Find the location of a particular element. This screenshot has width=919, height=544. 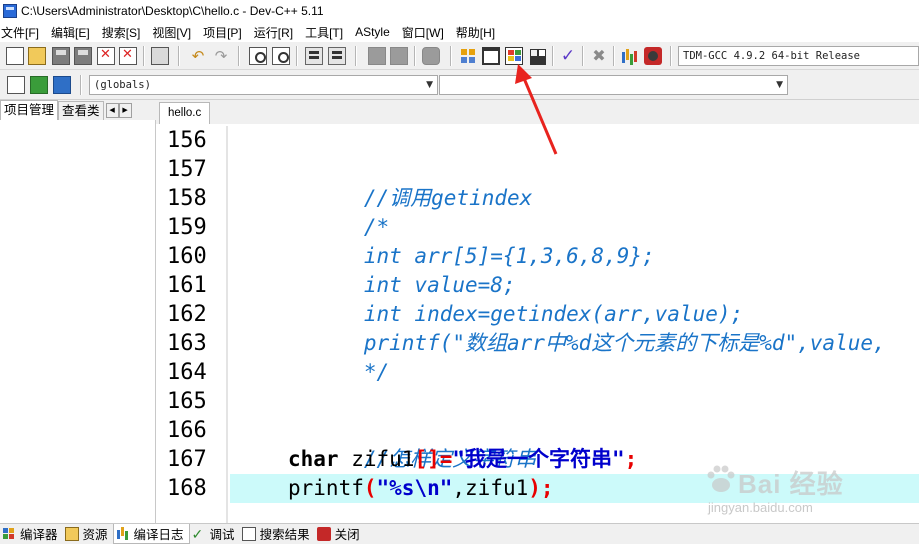

profile-icon is located at coordinates (629, 55).